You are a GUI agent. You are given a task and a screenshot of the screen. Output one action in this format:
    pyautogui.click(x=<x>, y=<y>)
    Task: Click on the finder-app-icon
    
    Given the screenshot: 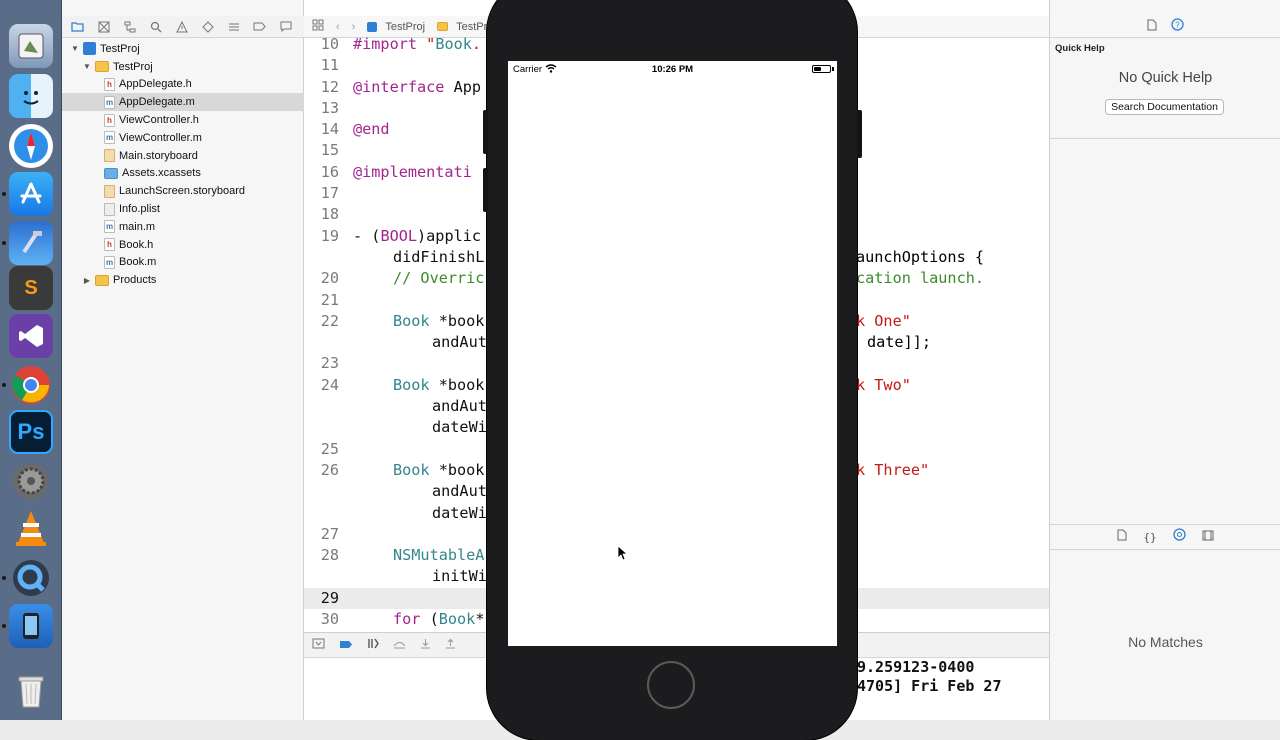 What is the action you would take?
    pyautogui.click(x=31, y=96)
    